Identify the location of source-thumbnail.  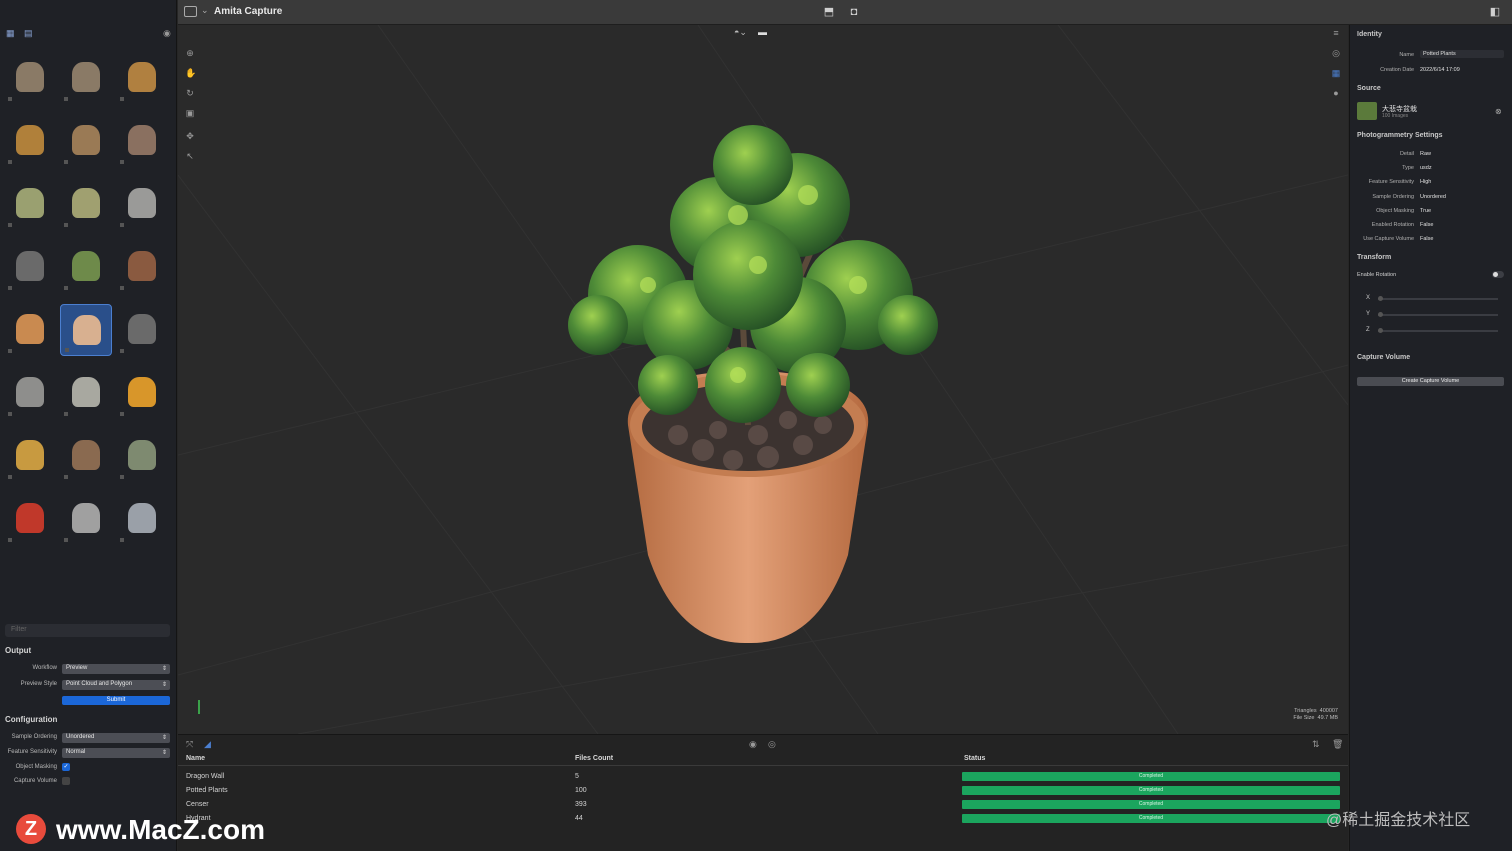
(1367, 111).